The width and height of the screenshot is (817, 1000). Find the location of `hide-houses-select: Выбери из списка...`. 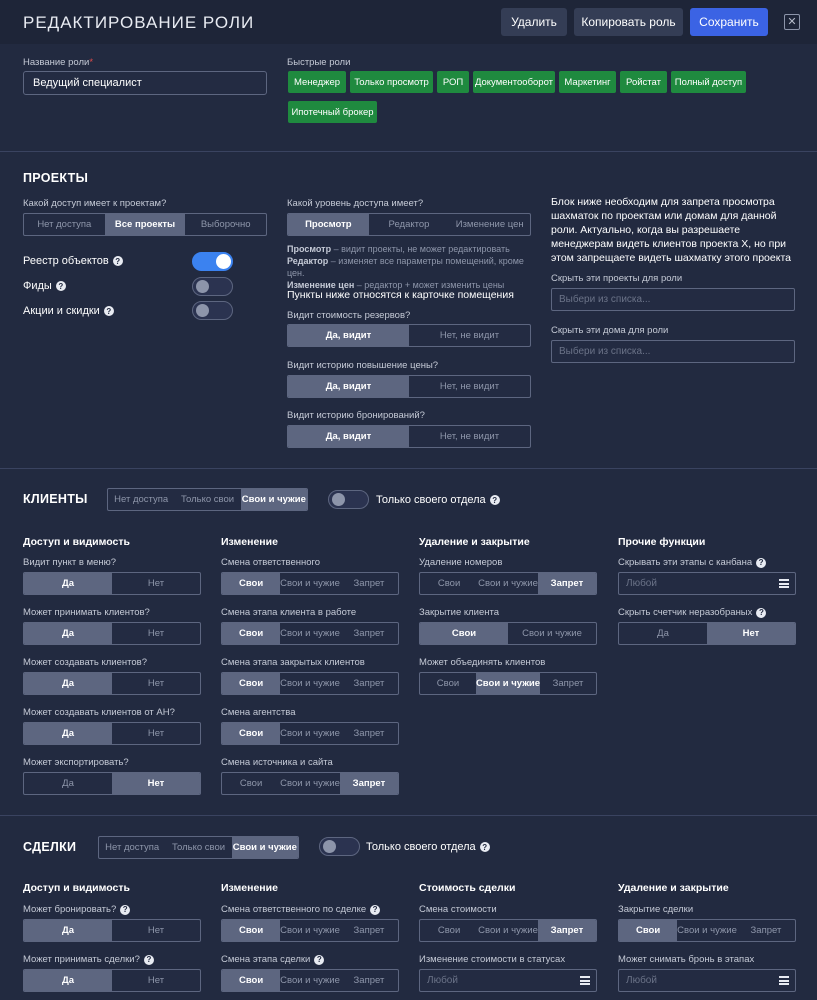

hide-houses-select: Выбери из списка... is located at coordinates (673, 351).